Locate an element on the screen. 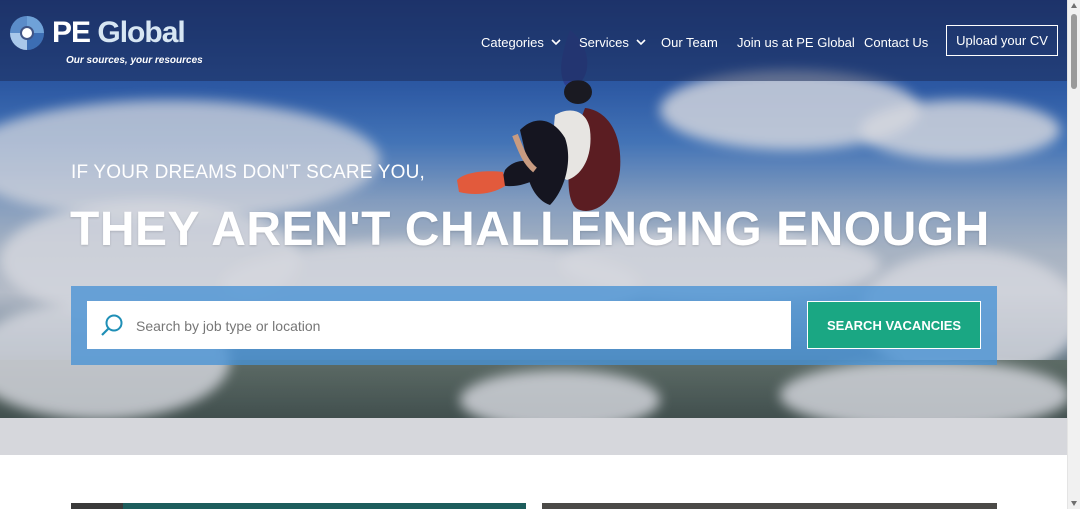 The height and width of the screenshot is (509, 1080). nav-item-contact-us: Contact Us is located at coordinates (896, 42).